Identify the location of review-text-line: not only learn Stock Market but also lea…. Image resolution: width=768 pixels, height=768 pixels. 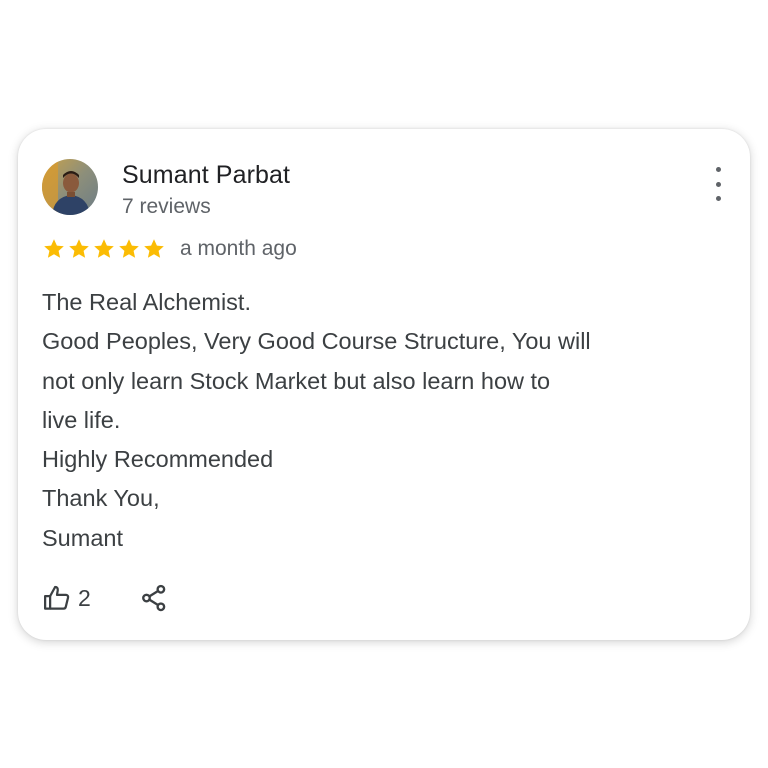
(296, 380).